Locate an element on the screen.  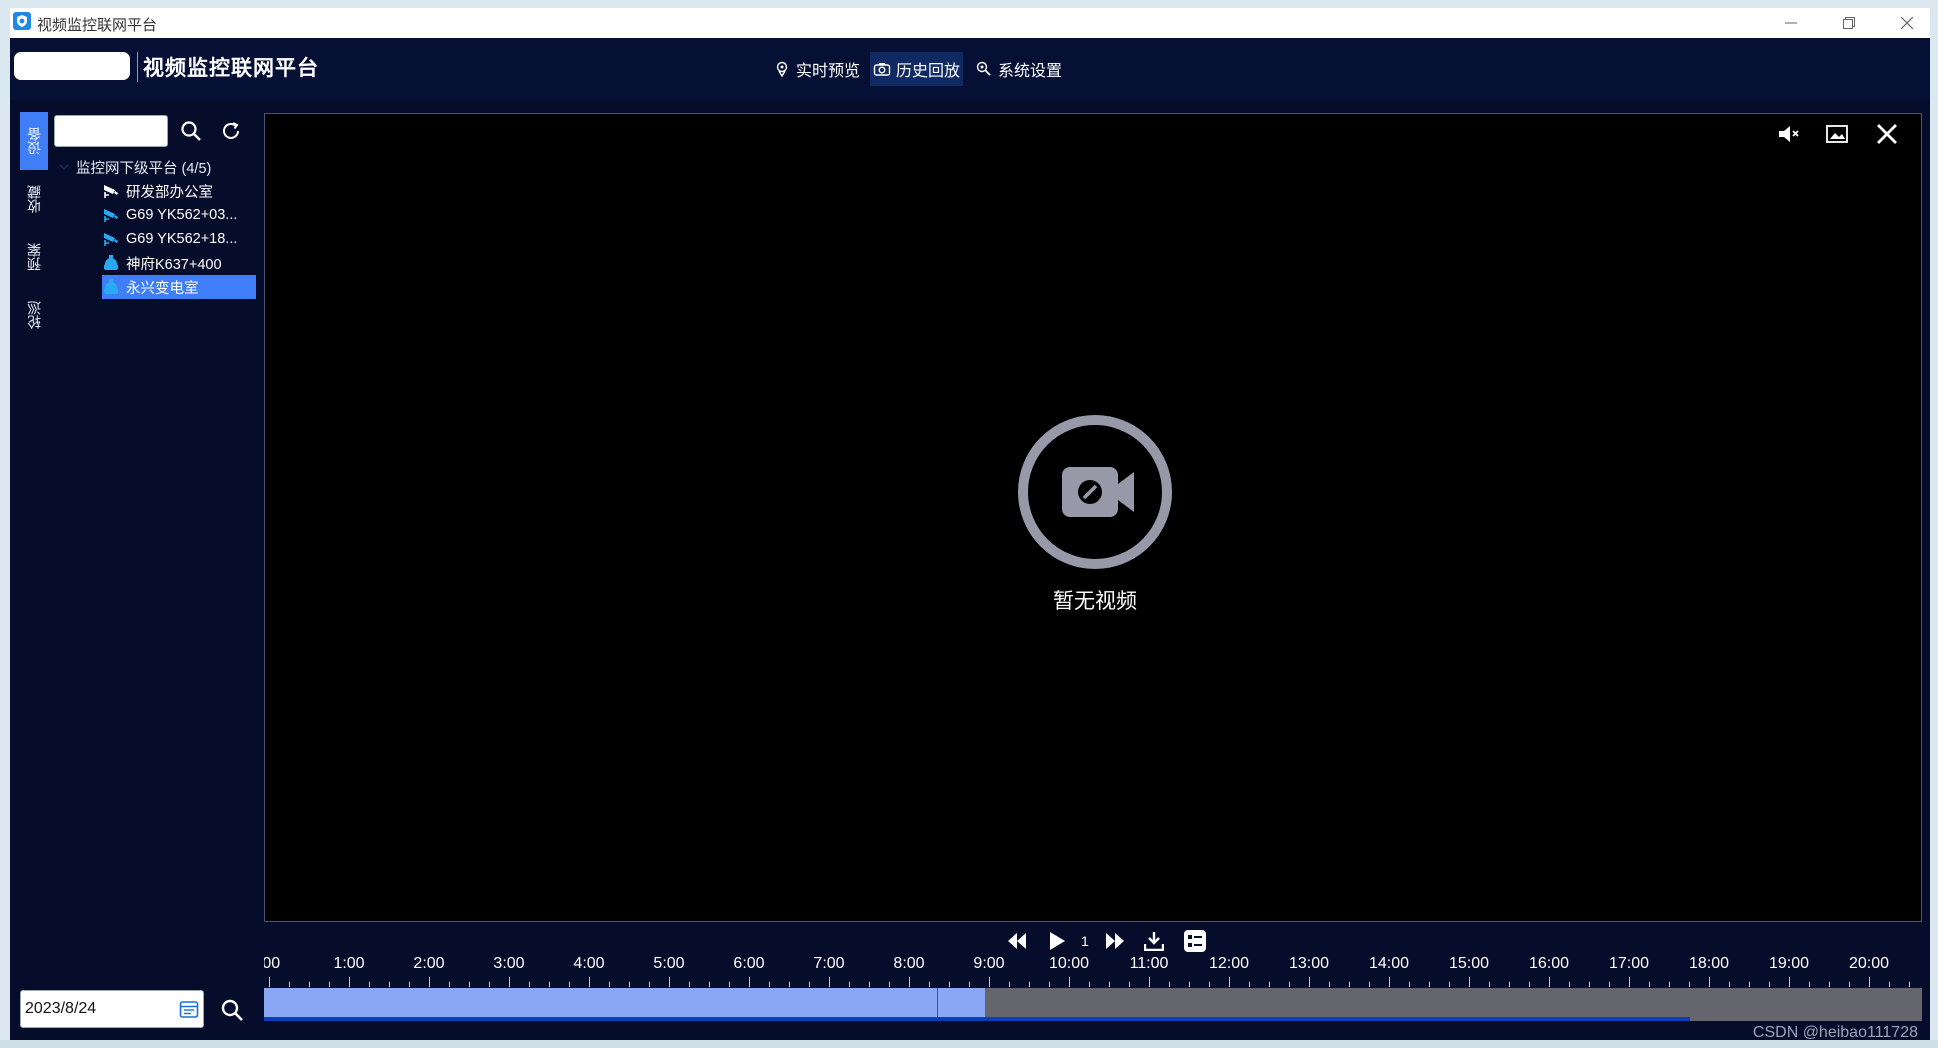
tab-label: 设备 is located at coordinates (34, 141).